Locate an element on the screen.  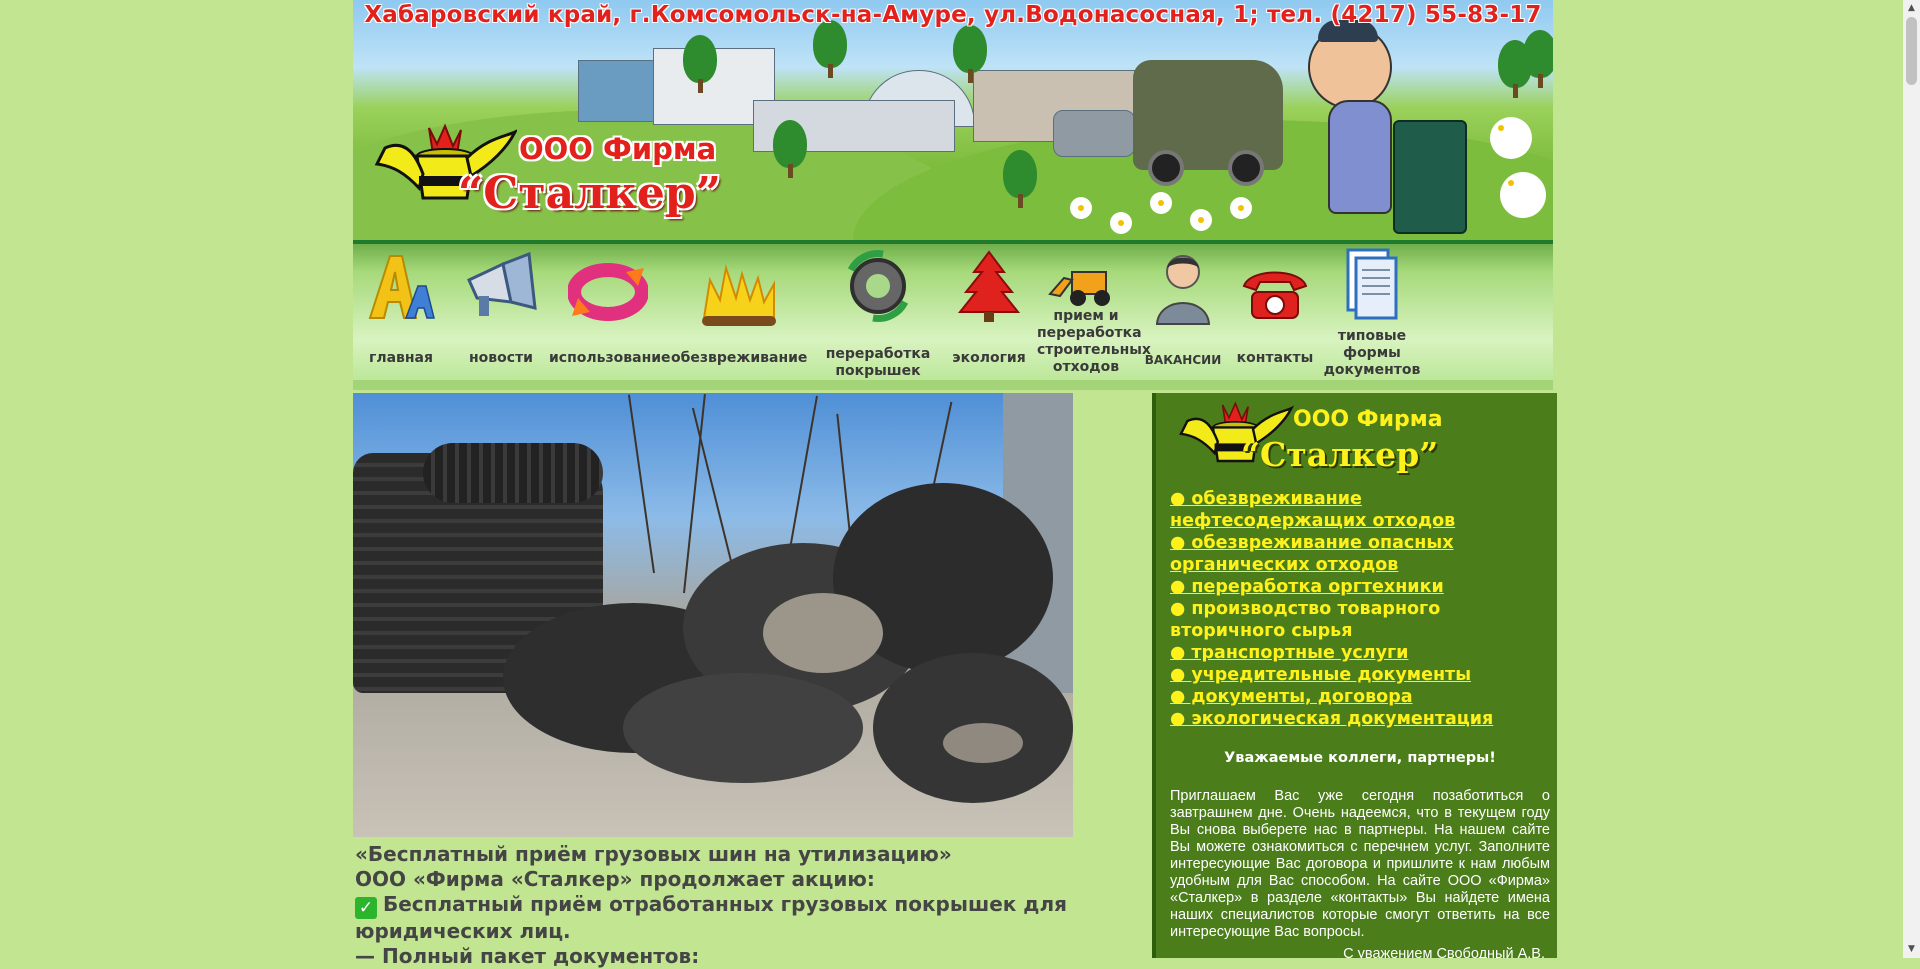
service-item: ● экологическая документация is located at coordinates (1360, 719).